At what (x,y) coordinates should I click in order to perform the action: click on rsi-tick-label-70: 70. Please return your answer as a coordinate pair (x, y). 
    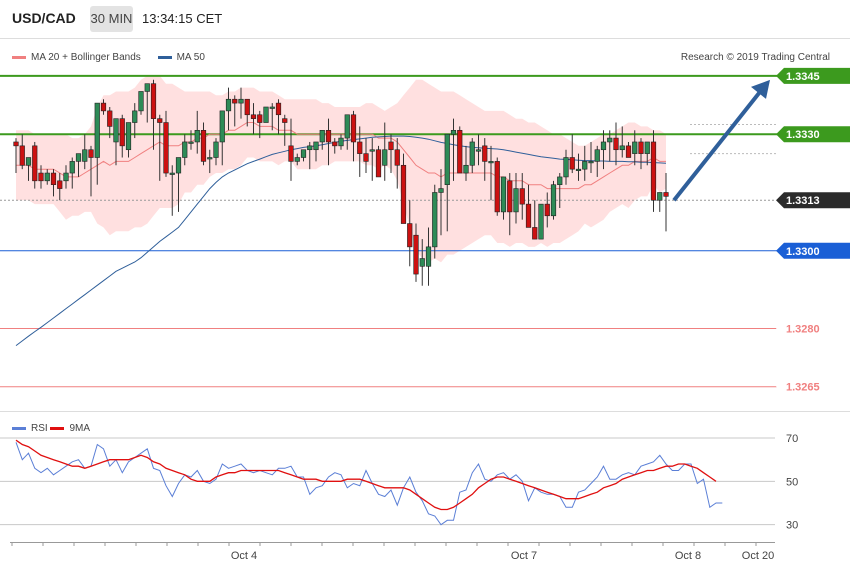
    Looking at the image, I should click on (792, 439).